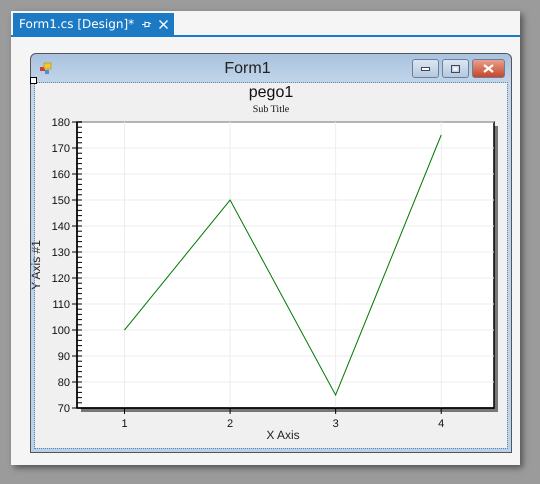 This screenshot has height=484, width=540. What do you see at coordinates (46, 68) in the screenshot?
I see `form-icon` at bounding box center [46, 68].